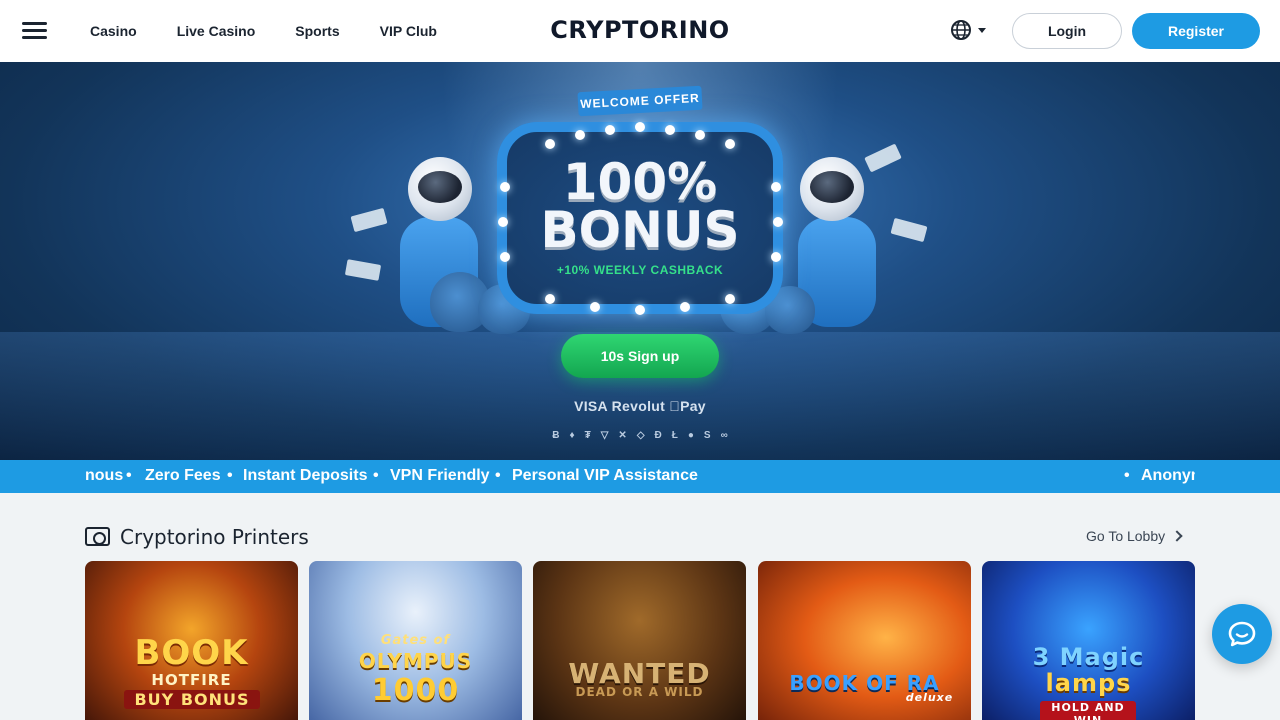  Describe the element at coordinates (604, 435) in the screenshot. I see `tron-icon: ▽` at that location.